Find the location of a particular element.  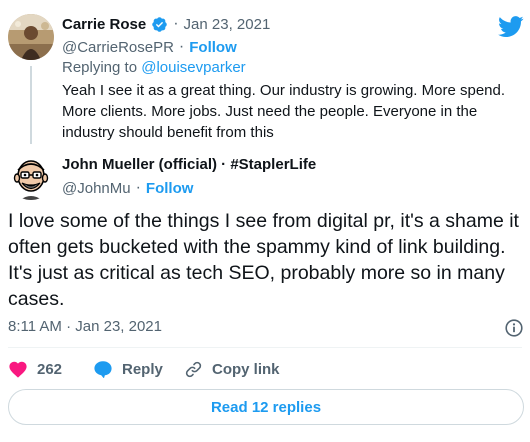

copy-link-button: Copy link is located at coordinates (232, 369).